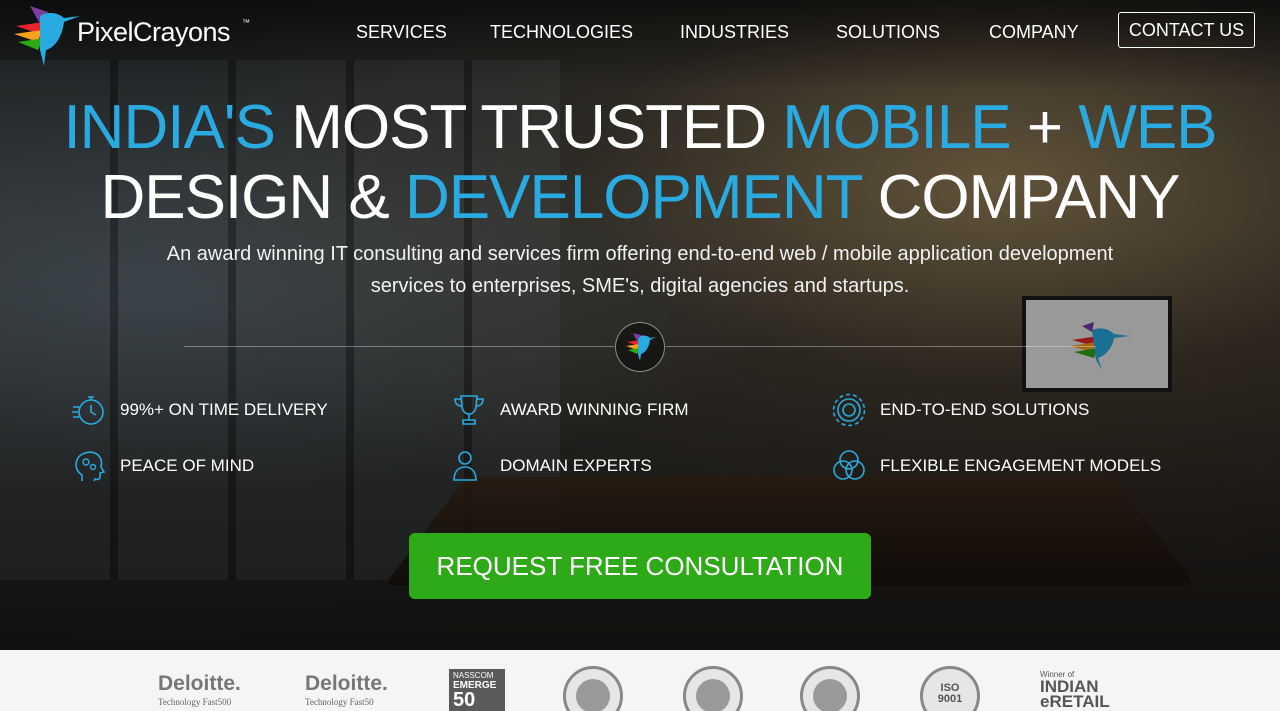 The width and height of the screenshot is (1280, 711). What do you see at coordinates (881, 346) in the screenshot?
I see `divider-right` at bounding box center [881, 346].